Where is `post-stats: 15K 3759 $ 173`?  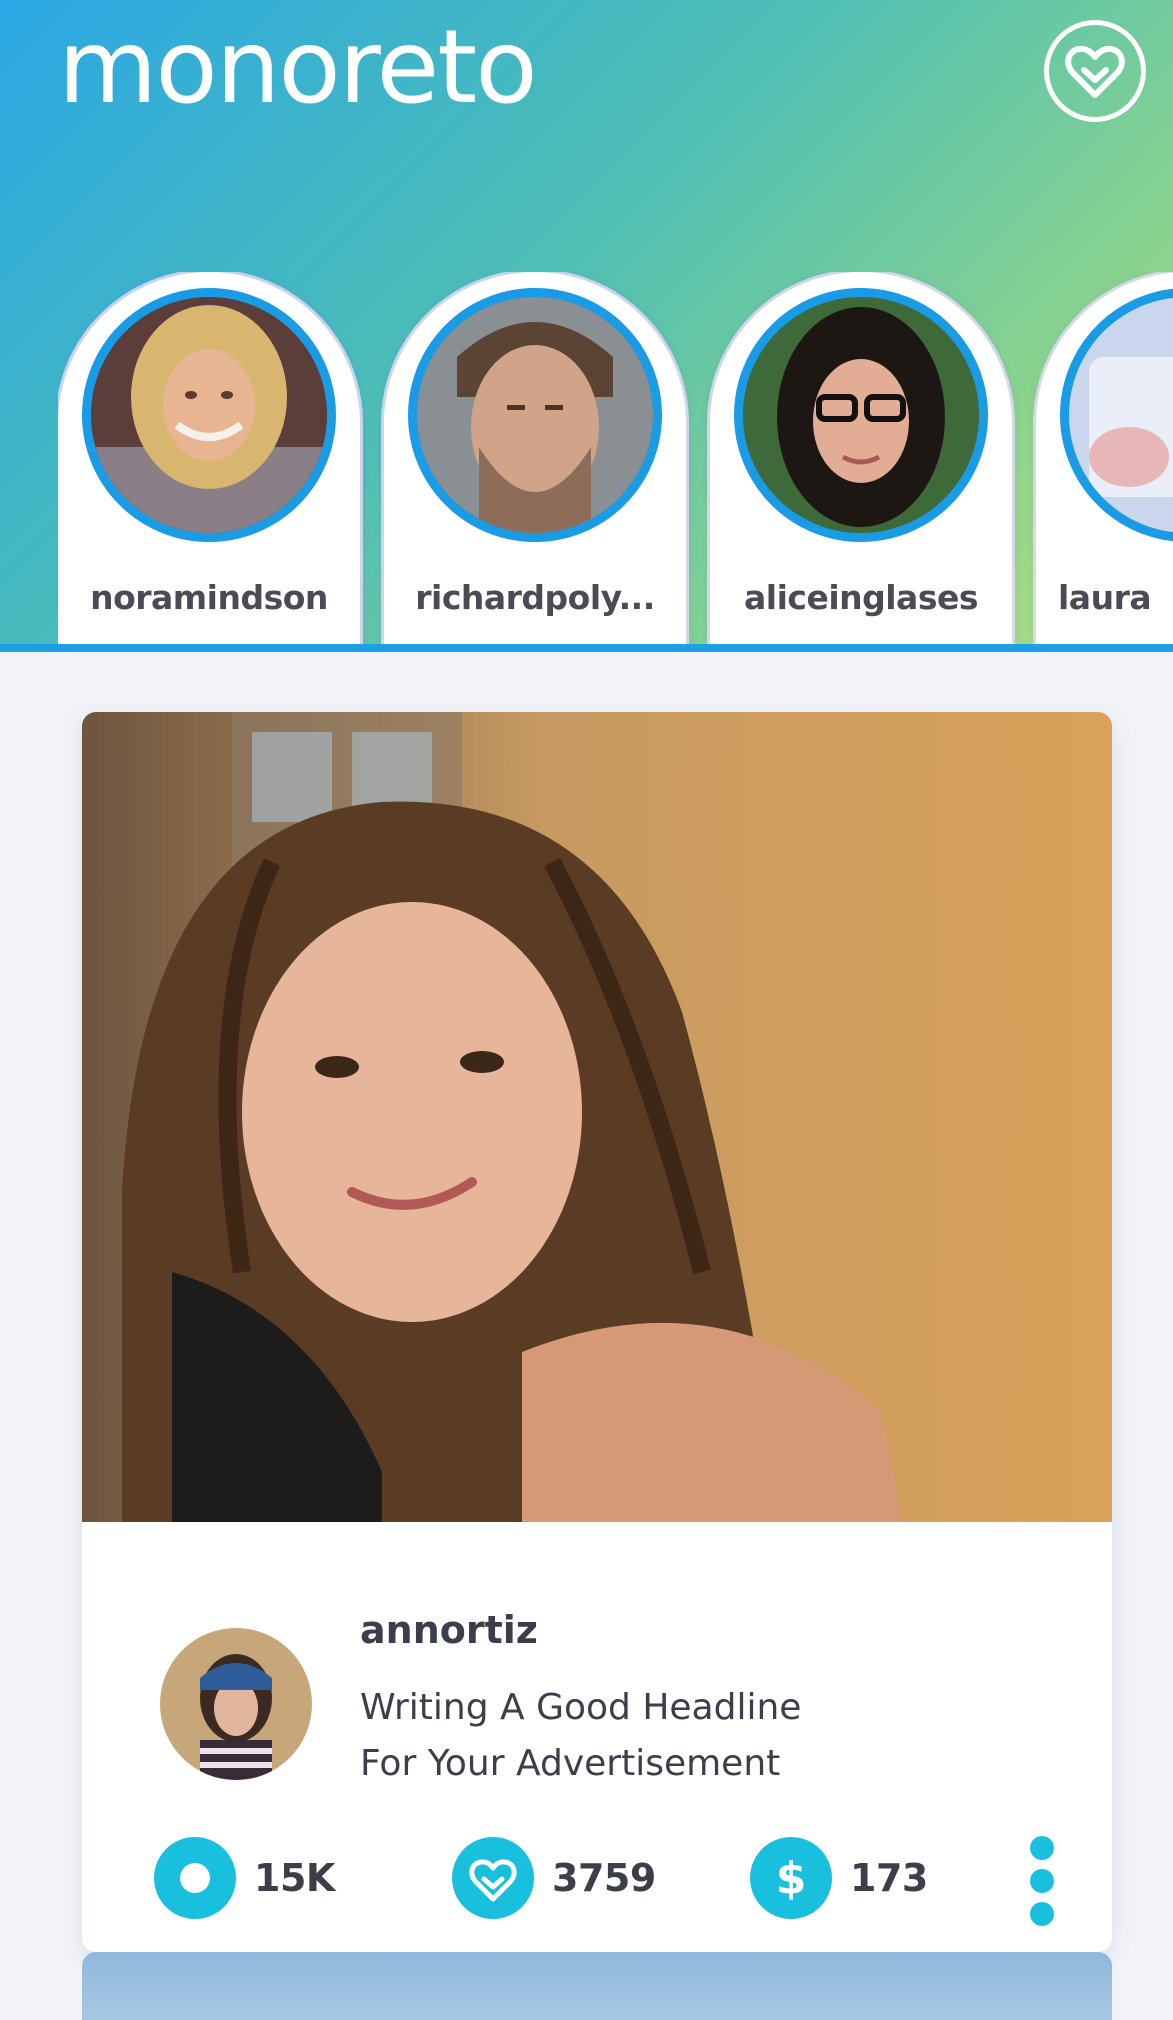
post-stats: 15K 3759 $ 173 is located at coordinates (604, 1878).